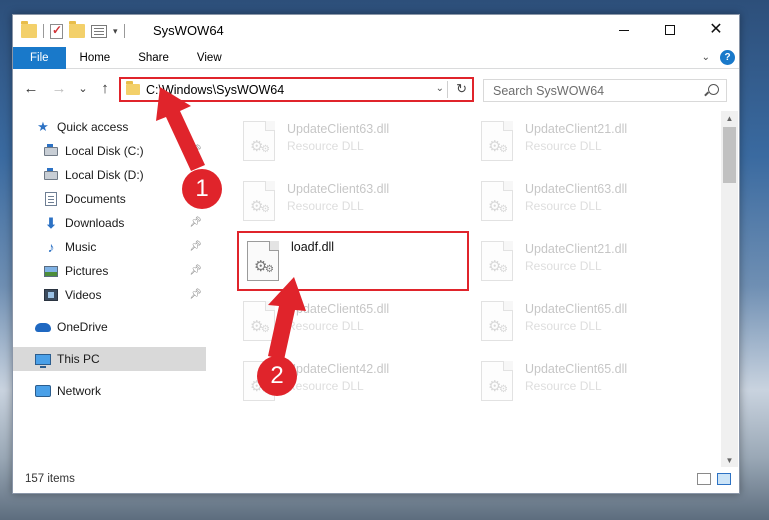 Image resolution: width=769 pixels, height=520 pixels. Describe the element at coordinates (81, 247) in the screenshot. I see `sidebar-item-label: Music` at that location.